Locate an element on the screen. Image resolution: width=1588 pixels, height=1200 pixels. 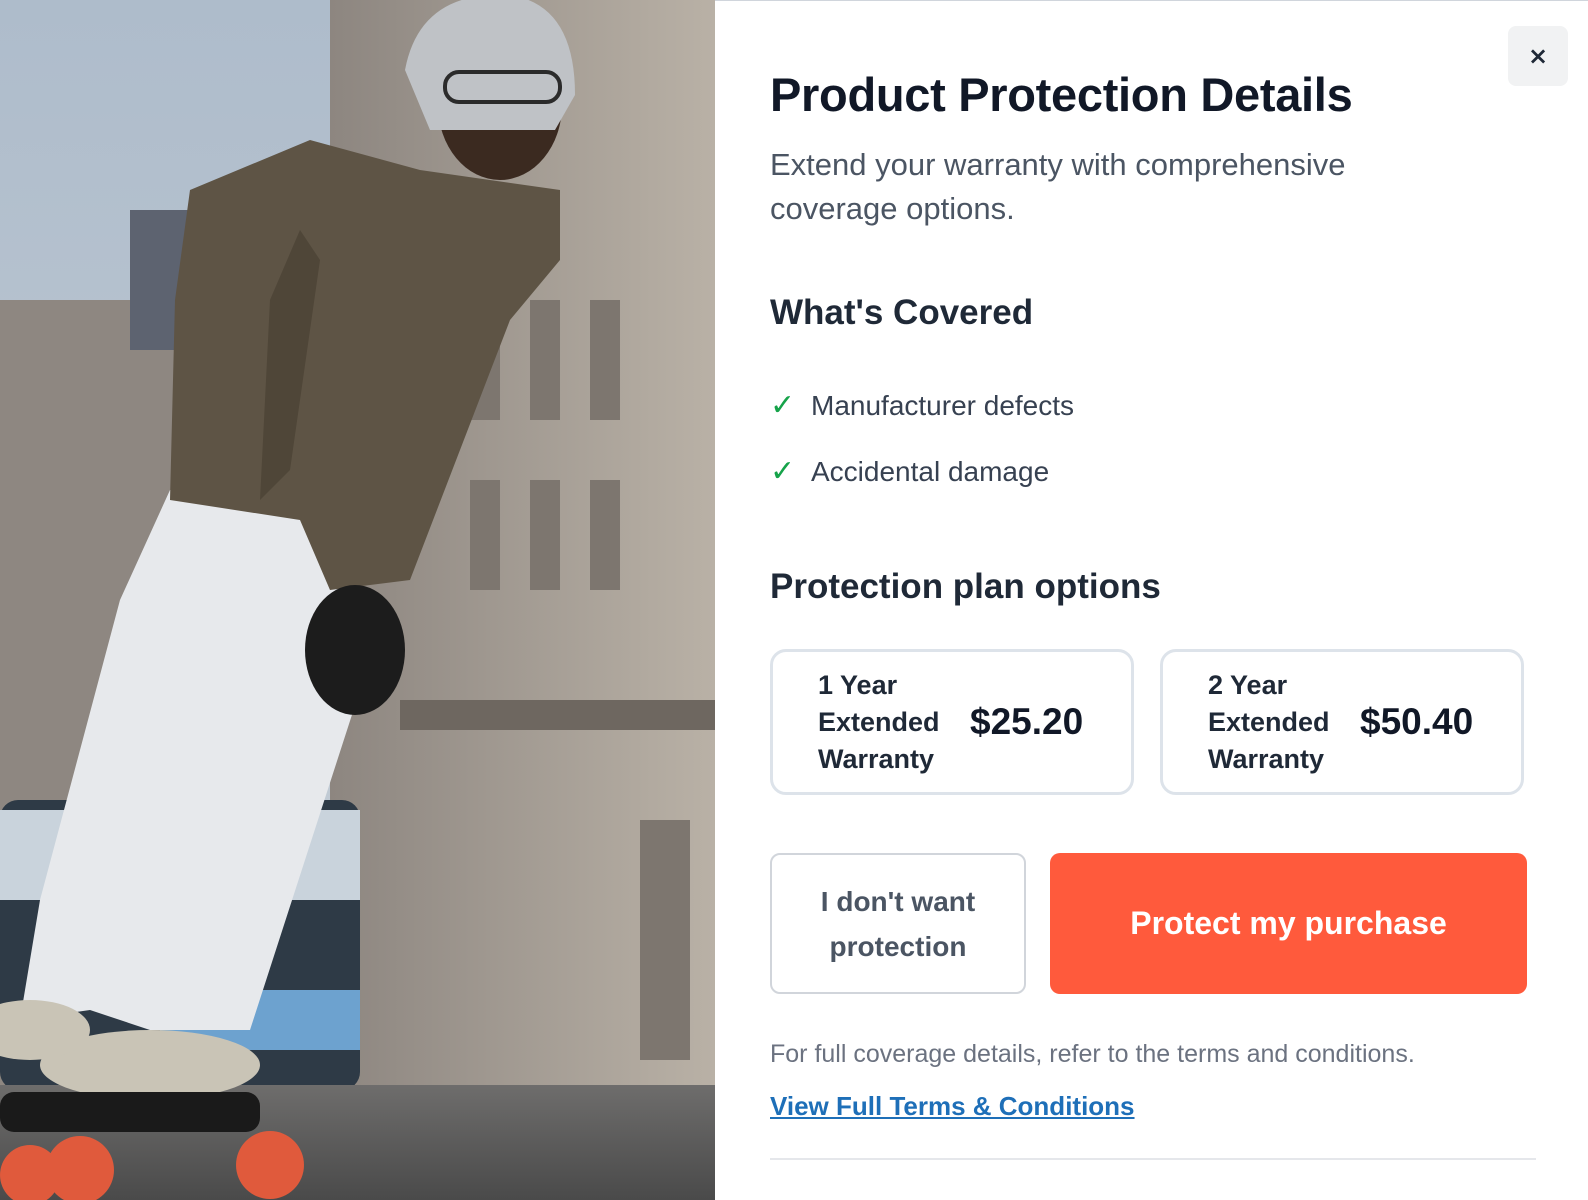
covered-item-accidental-damage: ✓ Accidental damage is located at coordinates (1153, 472).